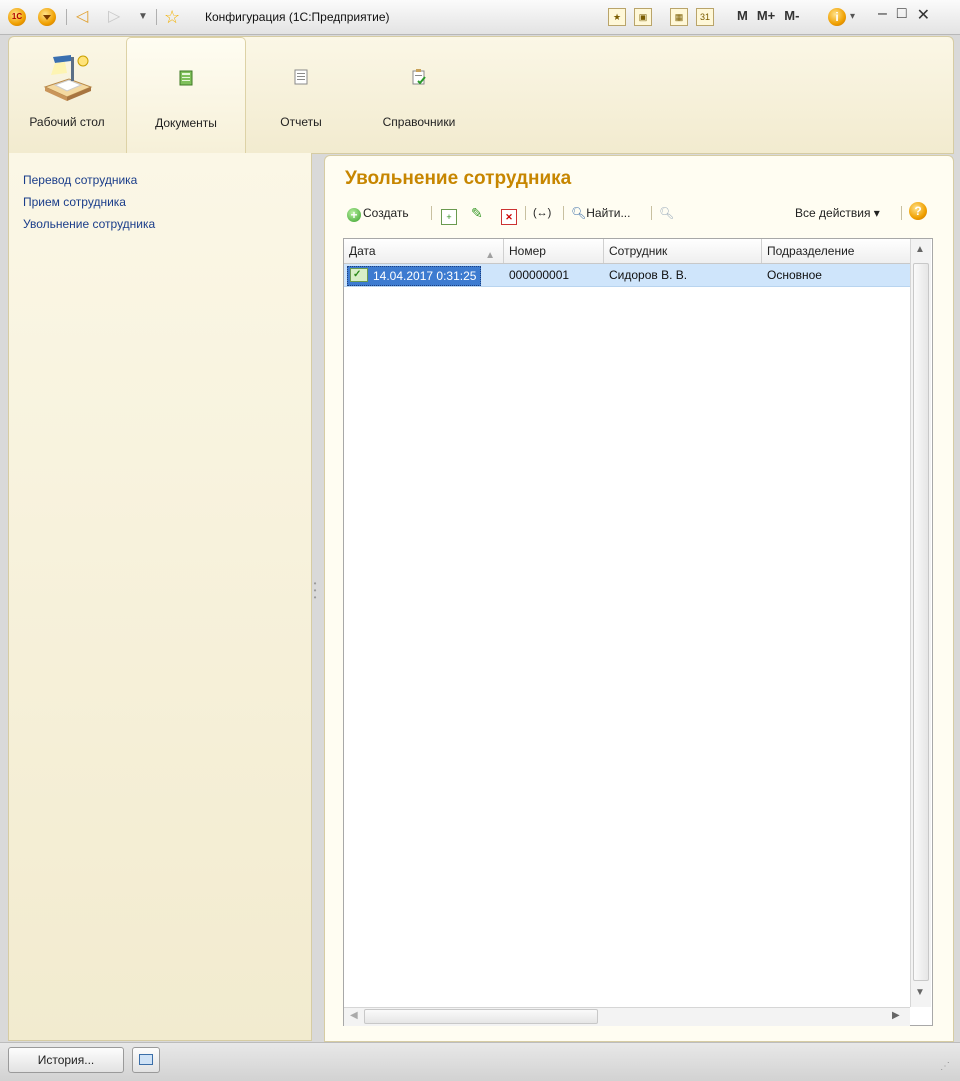  Describe the element at coordinates (359, 275) in the screenshot. I see `posted-document-icon` at that location.